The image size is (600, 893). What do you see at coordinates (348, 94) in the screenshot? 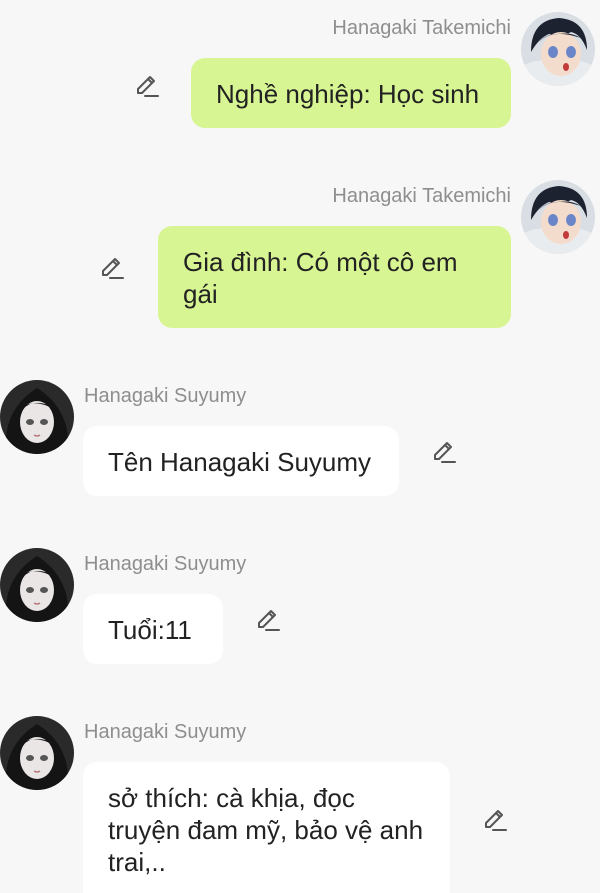
I see `message-text: Nghề nghiệp: Học sinh` at bounding box center [348, 94].